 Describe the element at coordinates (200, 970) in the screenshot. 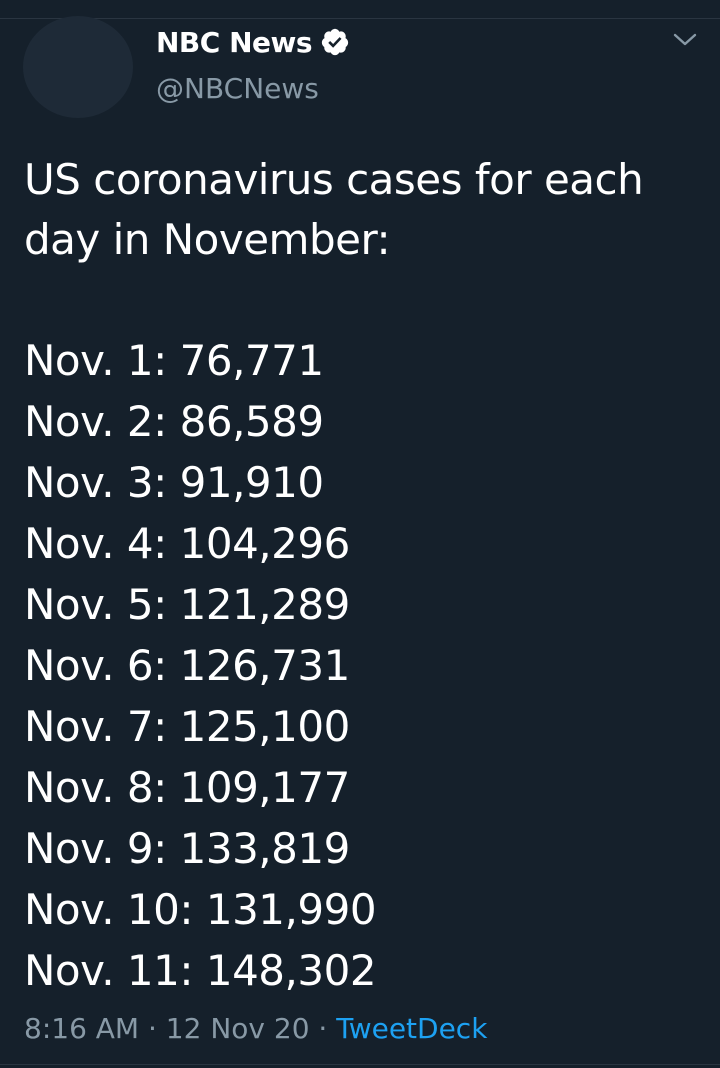

I see `case-line: Nov. 11: 148,302` at that location.